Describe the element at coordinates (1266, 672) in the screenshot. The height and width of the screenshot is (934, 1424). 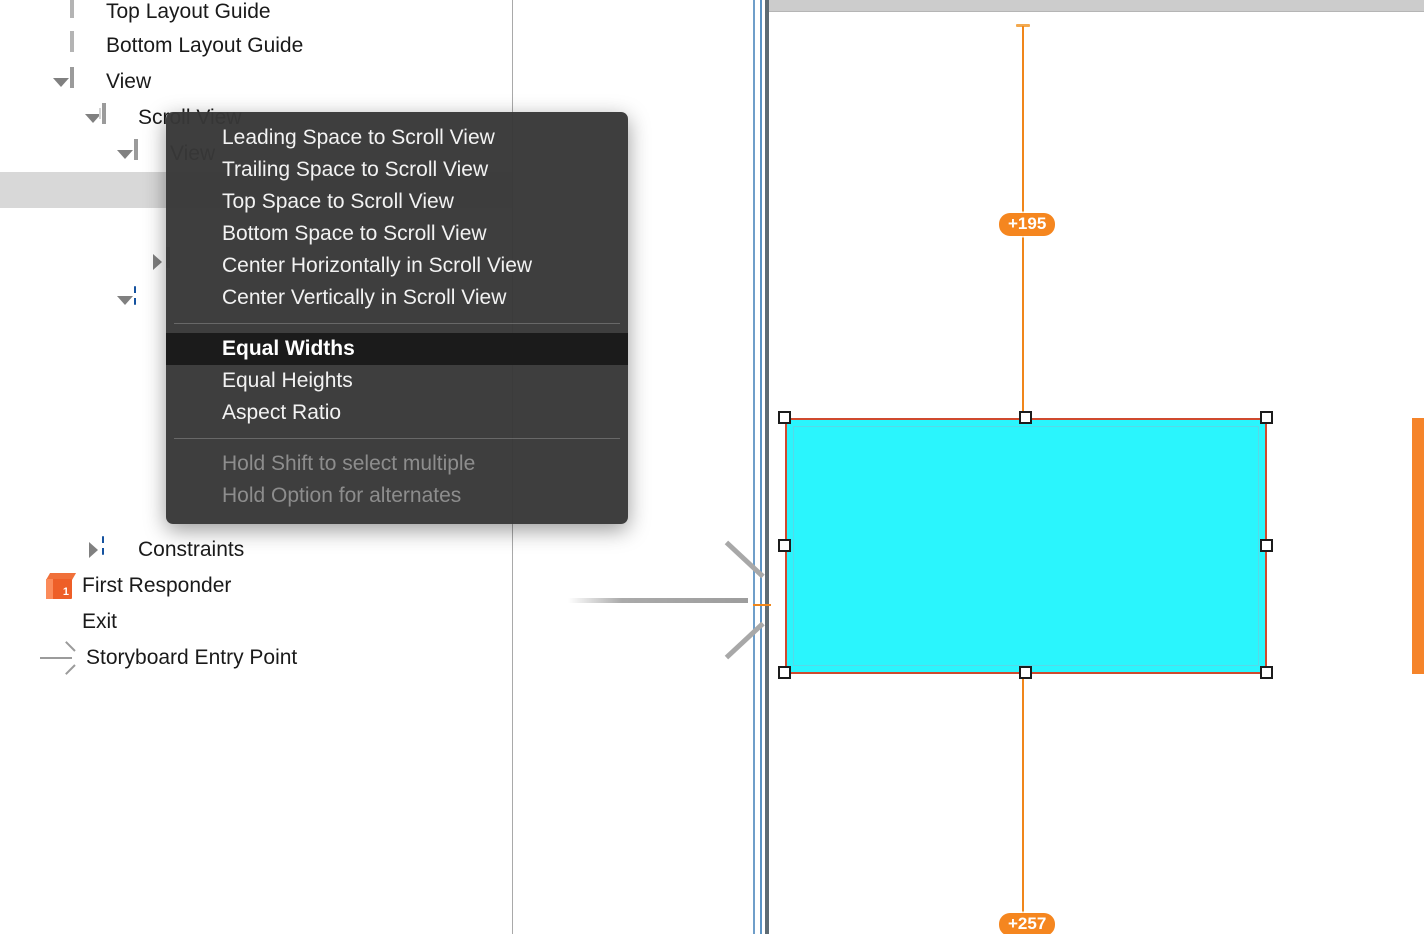
I see `resize-handle-bottom-right` at that location.